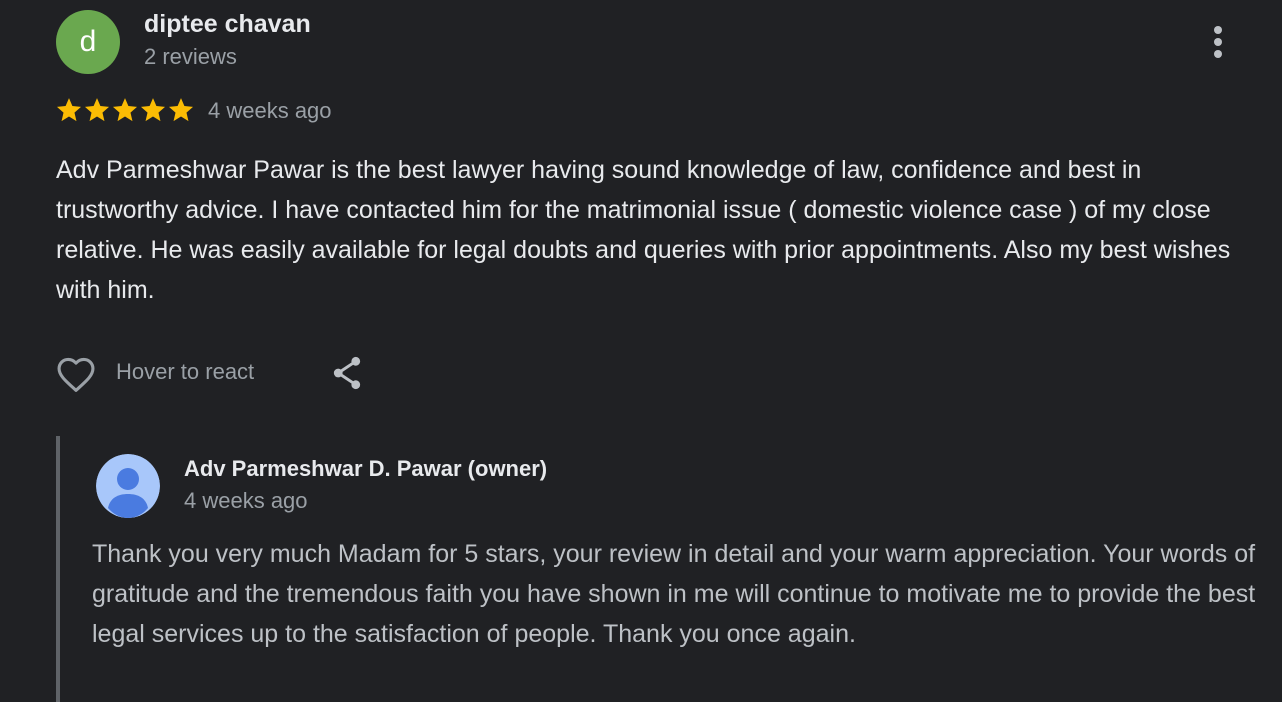 This screenshot has width=1282, height=702. I want to click on star-rating, so click(125, 110).